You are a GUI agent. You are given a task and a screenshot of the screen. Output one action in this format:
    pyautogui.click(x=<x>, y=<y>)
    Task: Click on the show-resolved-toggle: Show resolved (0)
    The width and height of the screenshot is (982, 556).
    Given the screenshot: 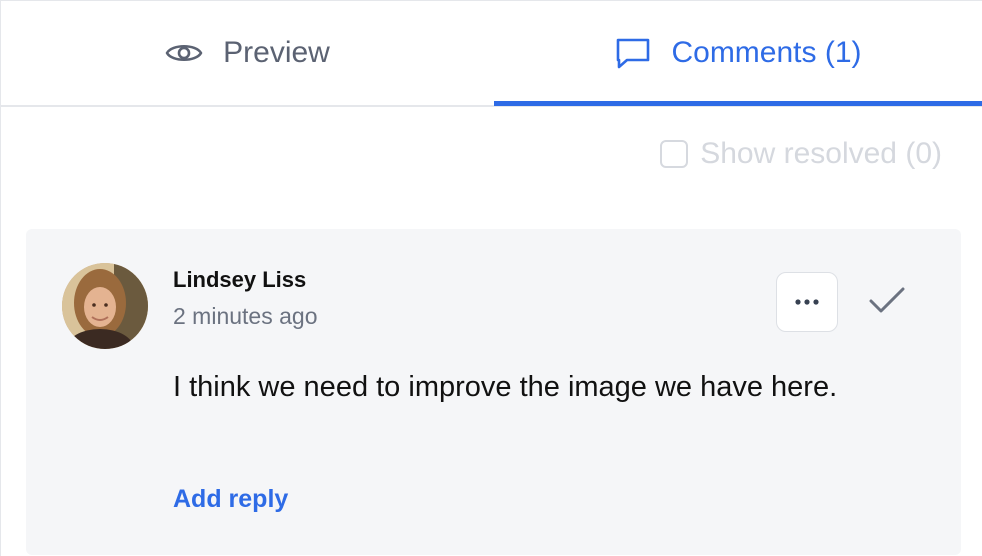 What is the action you would take?
    pyautogui.click(x=801, y=154)
    